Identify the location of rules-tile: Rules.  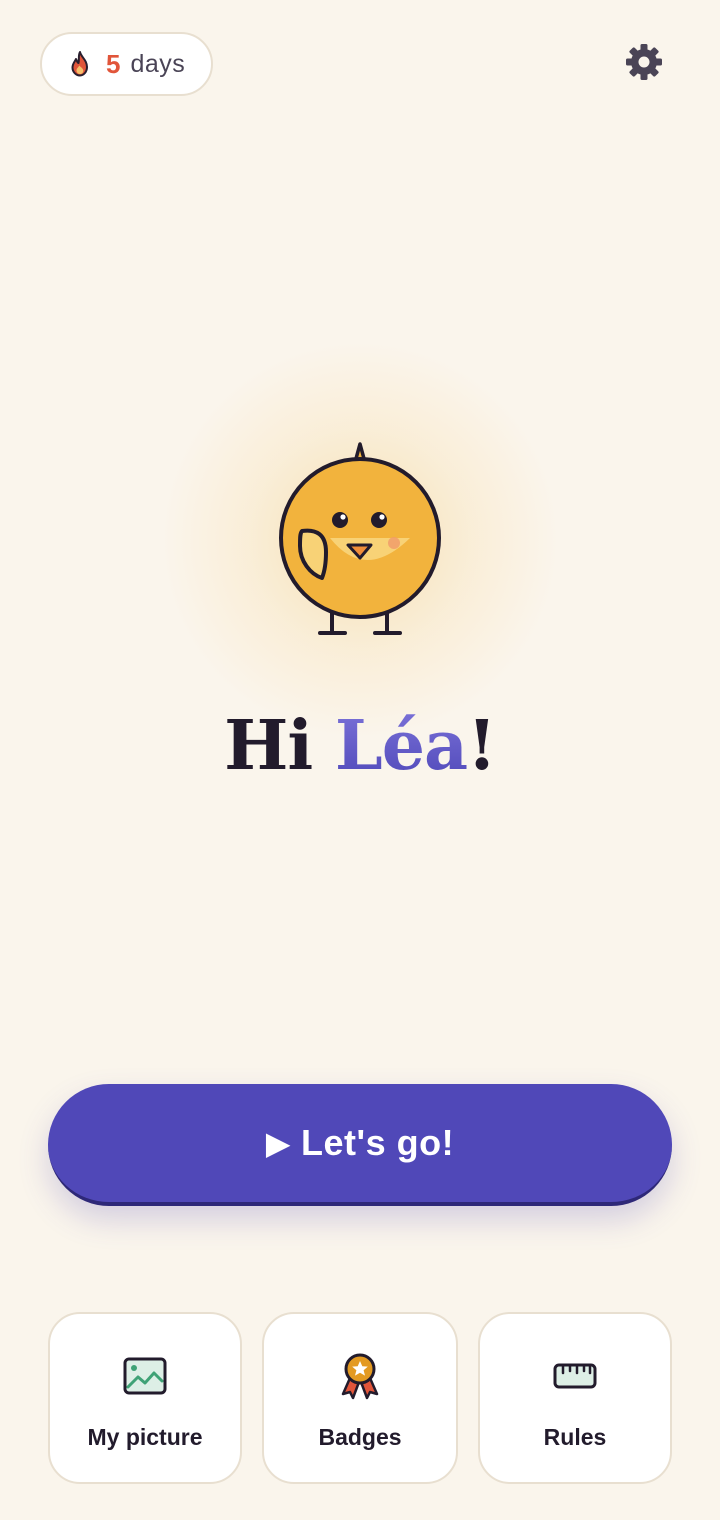
(575, 1398).